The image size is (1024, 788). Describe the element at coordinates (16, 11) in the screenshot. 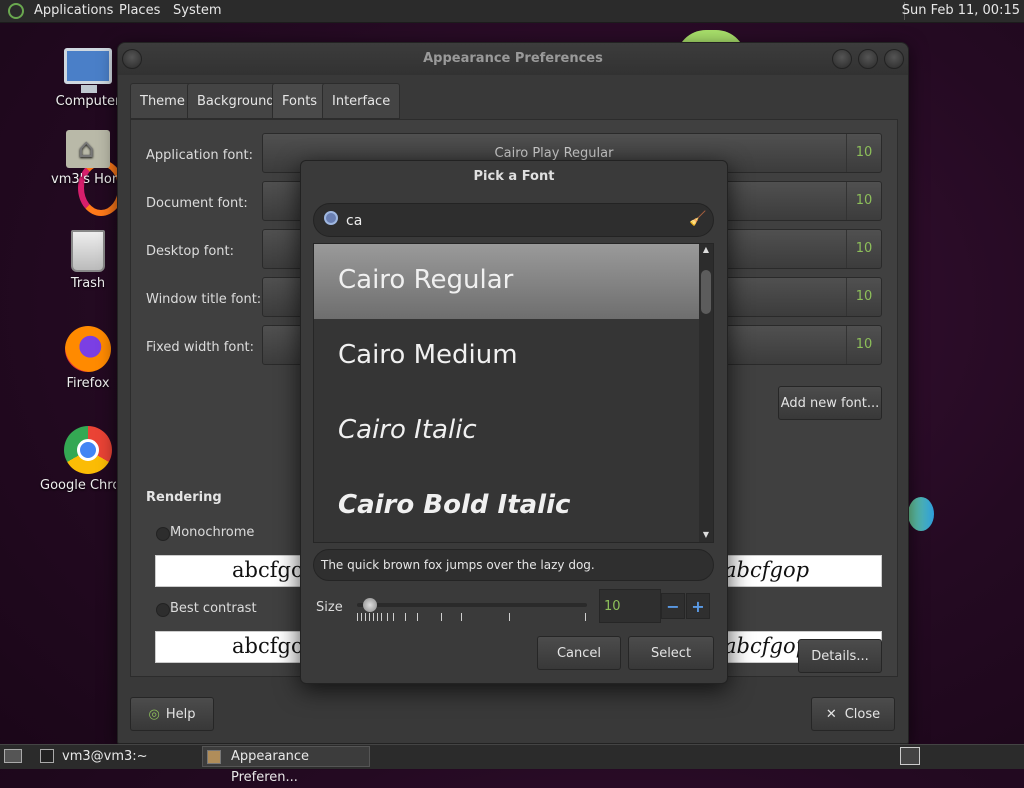

I see `distro-logo-icon` at that location.